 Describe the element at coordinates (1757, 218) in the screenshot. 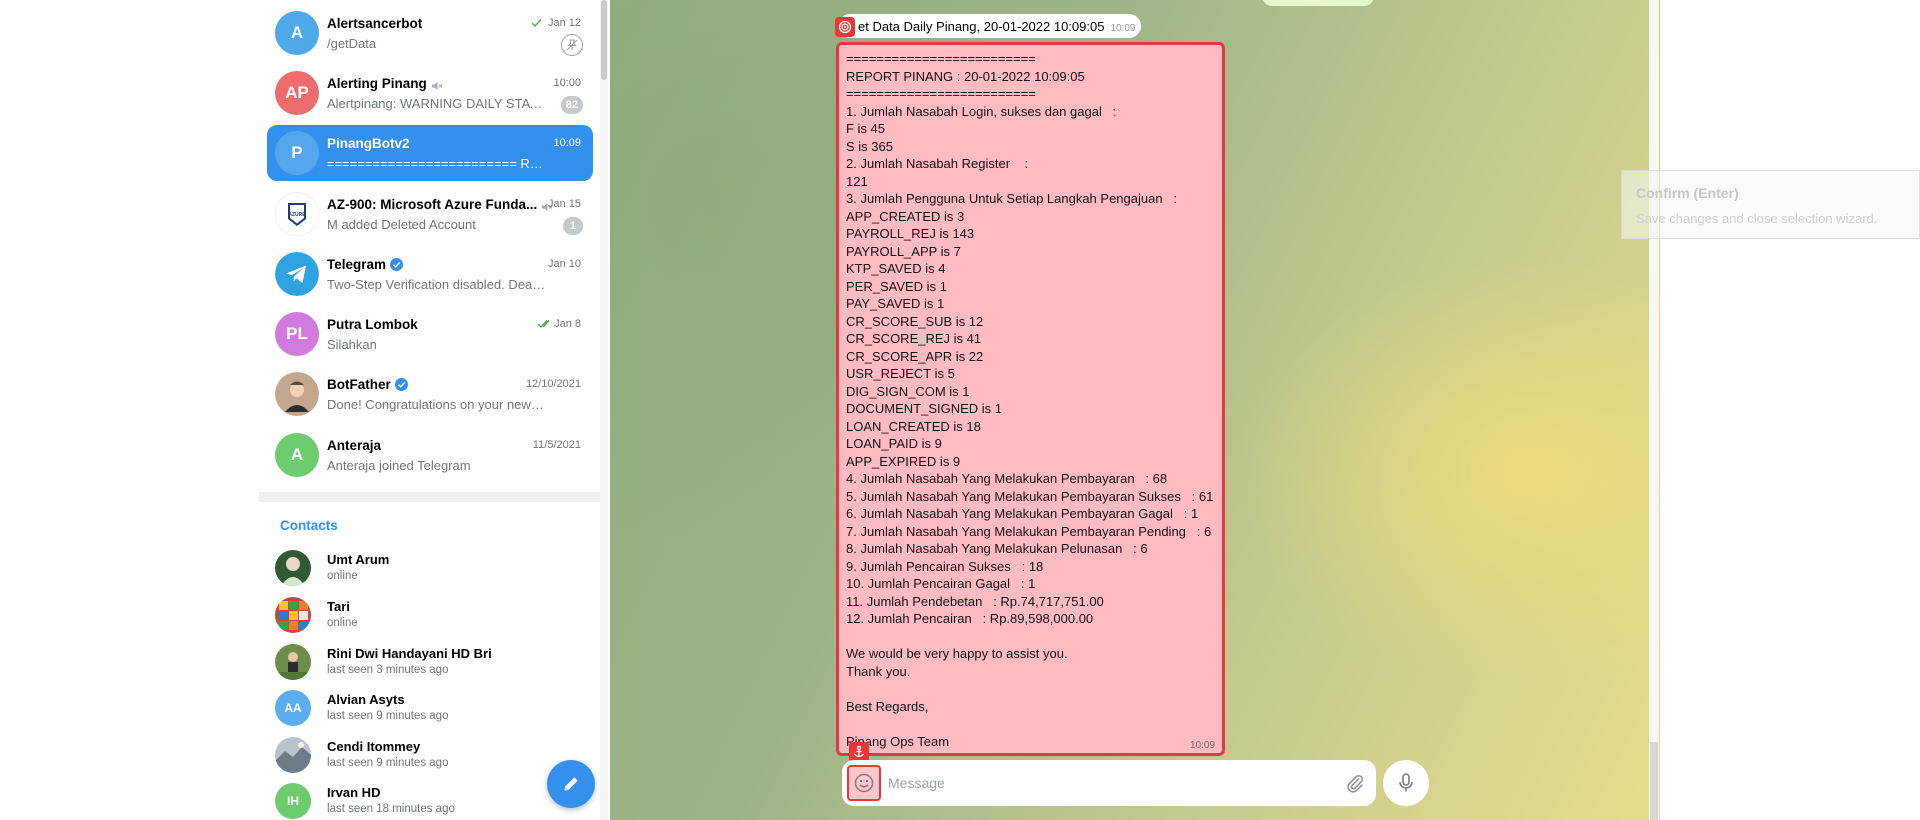

I see `tooltip-description: Save changes and close selection wizard.` at that location.